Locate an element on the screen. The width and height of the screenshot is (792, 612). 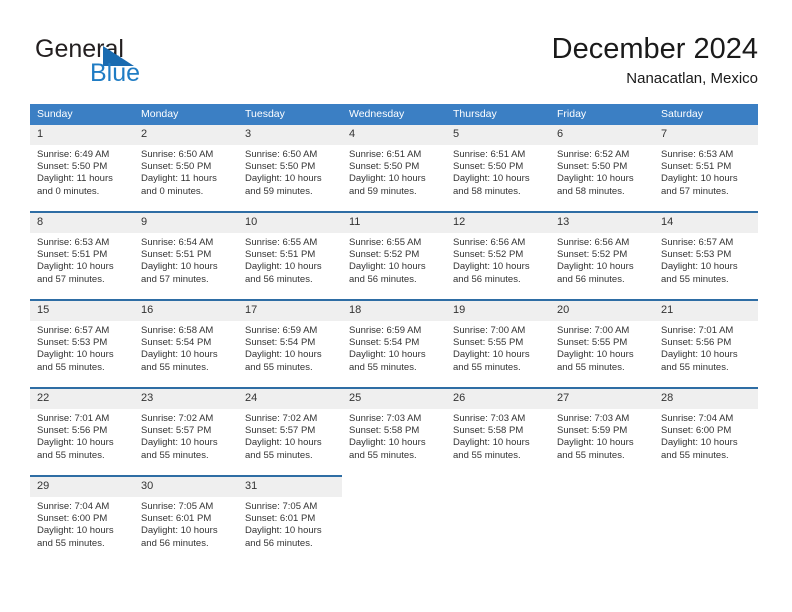
day-number: 4 is located at coordinates (394, 135).